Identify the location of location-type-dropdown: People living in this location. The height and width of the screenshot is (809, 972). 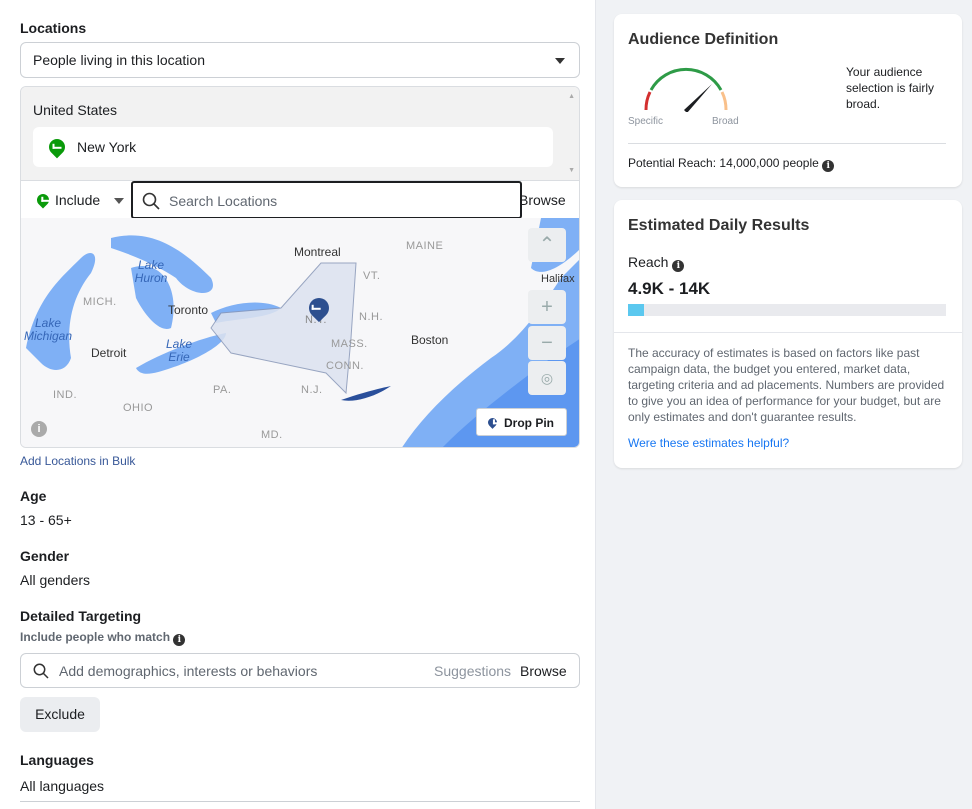
(300, 60).